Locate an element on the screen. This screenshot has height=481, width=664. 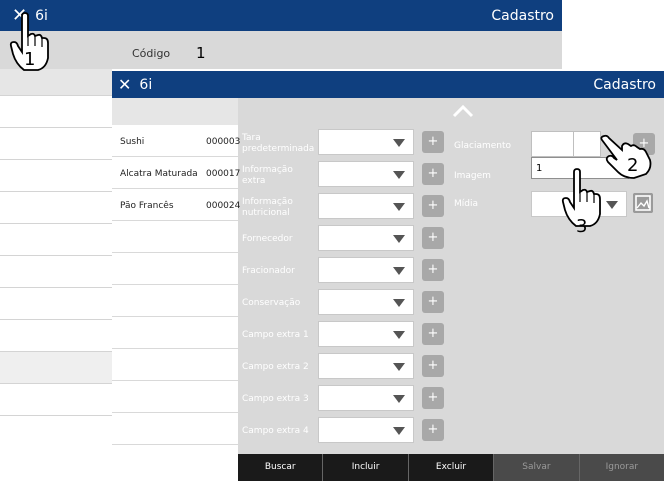
codigo-value: 1 is located at coordinates (201, 53).